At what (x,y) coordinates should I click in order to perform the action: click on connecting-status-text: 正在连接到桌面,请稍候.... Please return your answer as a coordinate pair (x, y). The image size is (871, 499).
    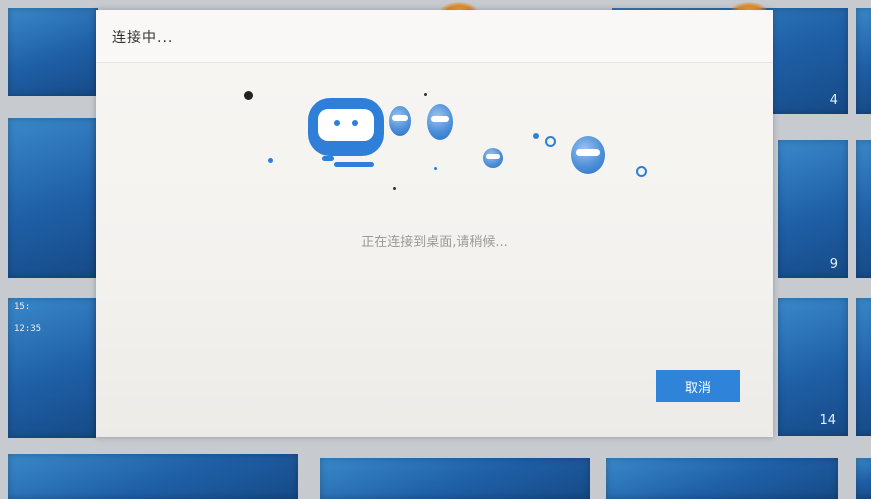
    Looking at the image, I should click on (434, 242).